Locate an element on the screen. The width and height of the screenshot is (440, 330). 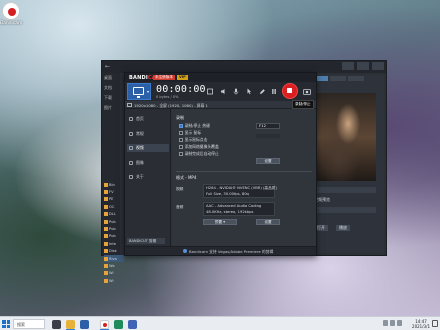
notification-icon is located at coordinates (435, 323).